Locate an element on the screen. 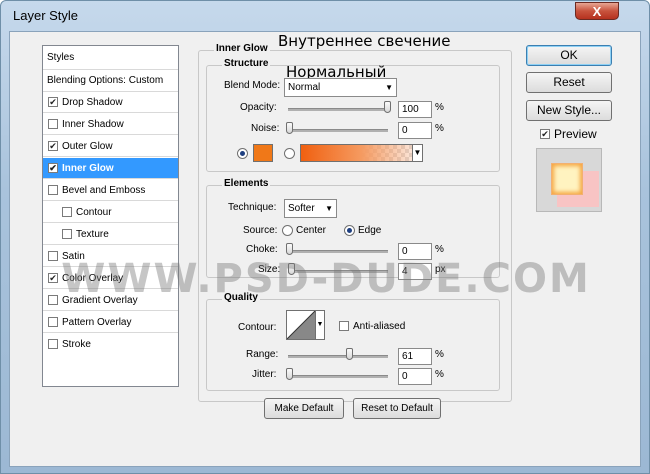 This screenshot has width=650, height=474. blend-mode-select: Normal ▼ is located at coordinates (340, 87).